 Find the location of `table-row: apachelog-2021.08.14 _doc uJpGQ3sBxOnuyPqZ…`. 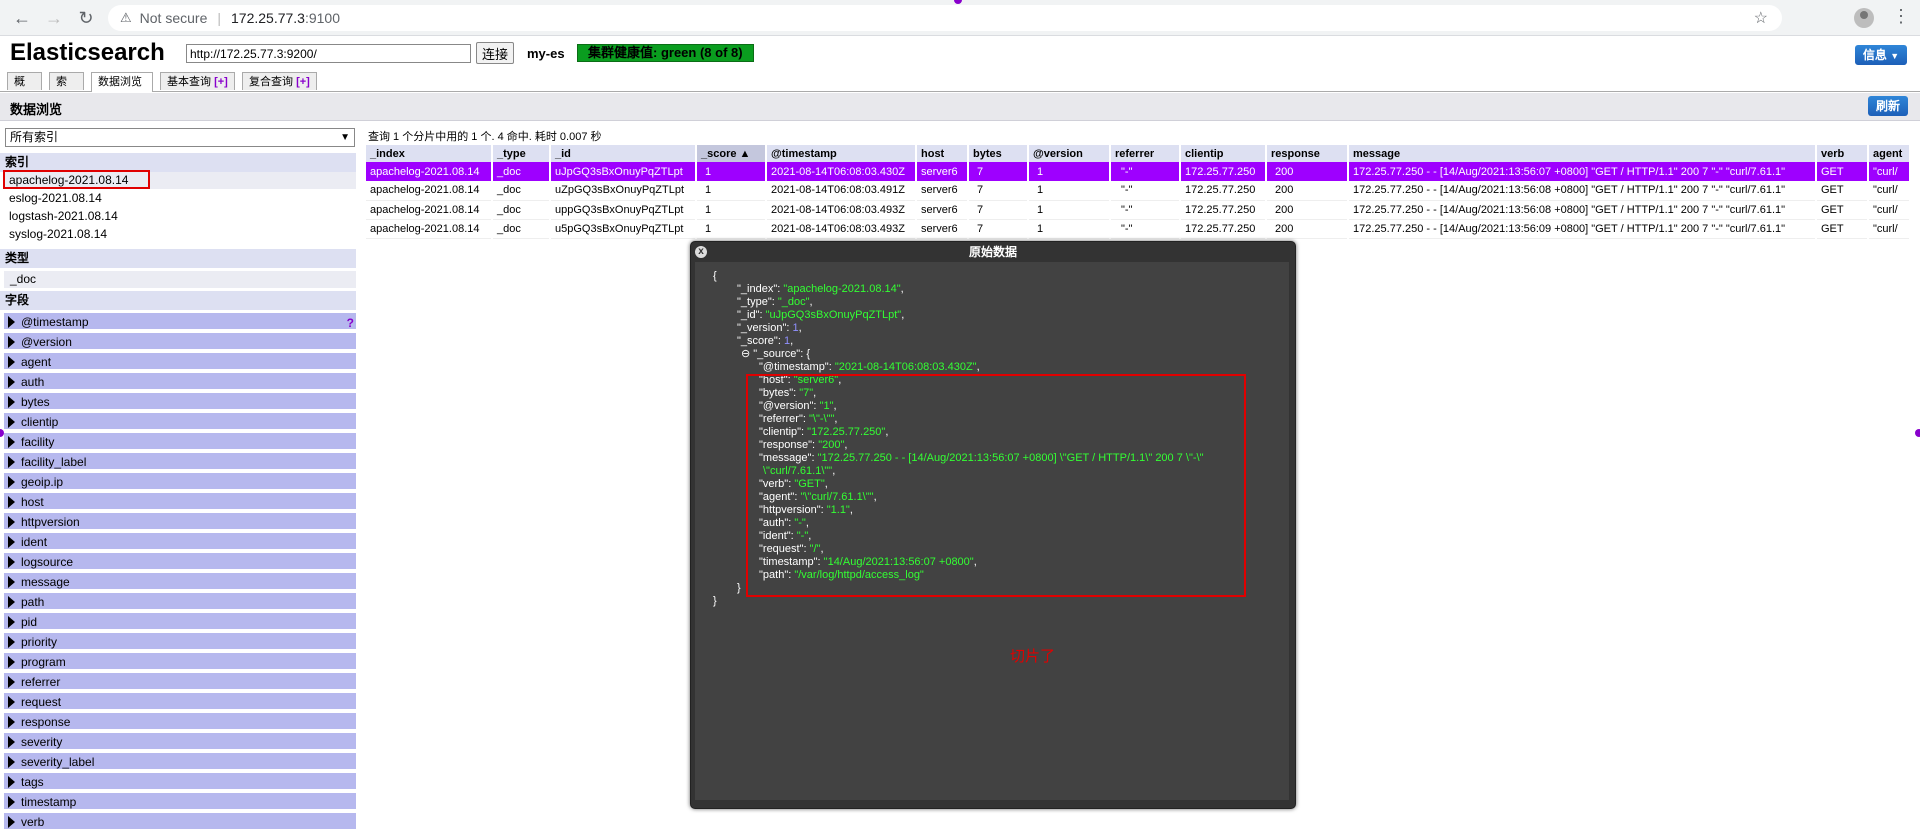

table-row: apachelog-2021.08.14 _doc uJpGQ3sBxOnuyPqZ… is located at coordinates (1138, 171).